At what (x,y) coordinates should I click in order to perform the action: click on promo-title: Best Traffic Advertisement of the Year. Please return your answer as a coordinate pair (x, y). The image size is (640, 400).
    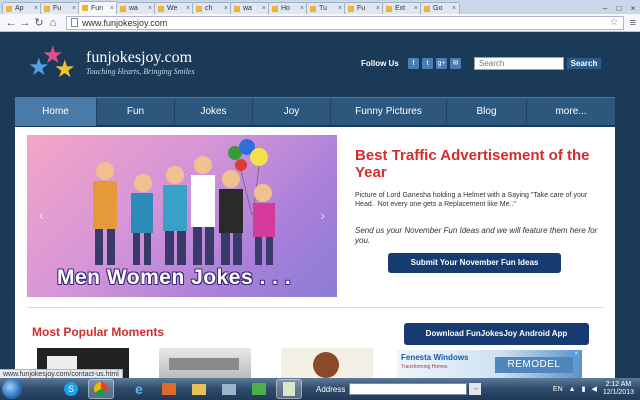
    Looking at the image, I should click on (480, 164).